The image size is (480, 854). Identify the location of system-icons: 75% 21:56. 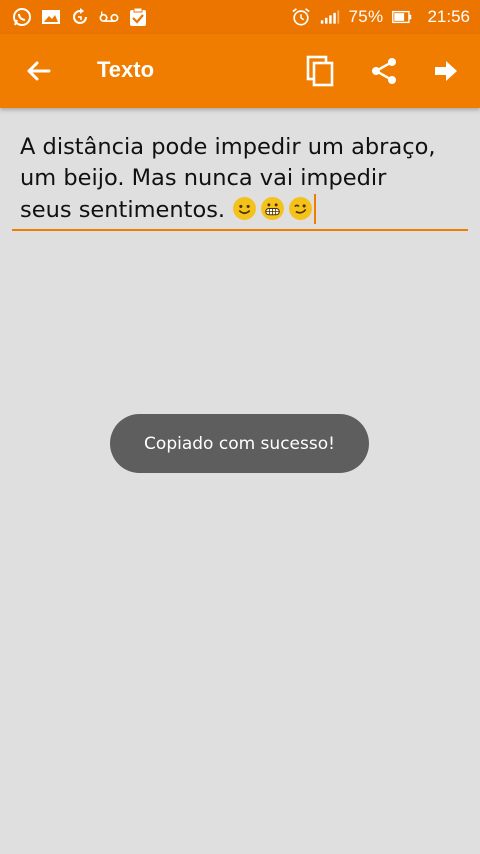
(380, 17).